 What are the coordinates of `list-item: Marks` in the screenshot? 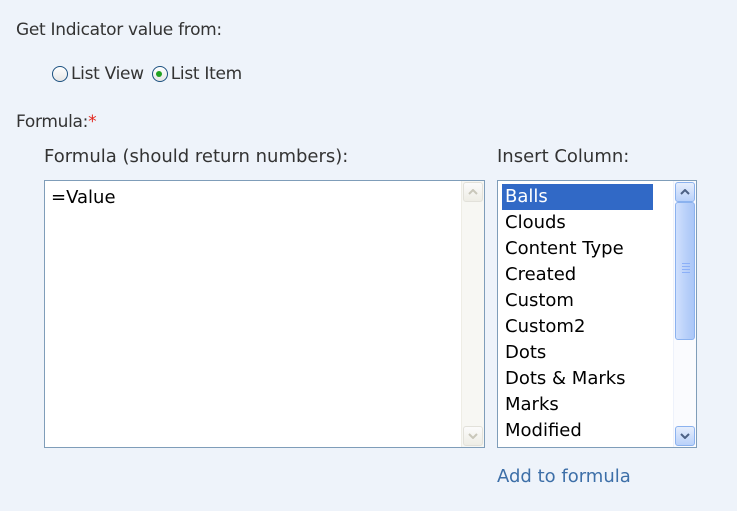 It's located at (530, 405).